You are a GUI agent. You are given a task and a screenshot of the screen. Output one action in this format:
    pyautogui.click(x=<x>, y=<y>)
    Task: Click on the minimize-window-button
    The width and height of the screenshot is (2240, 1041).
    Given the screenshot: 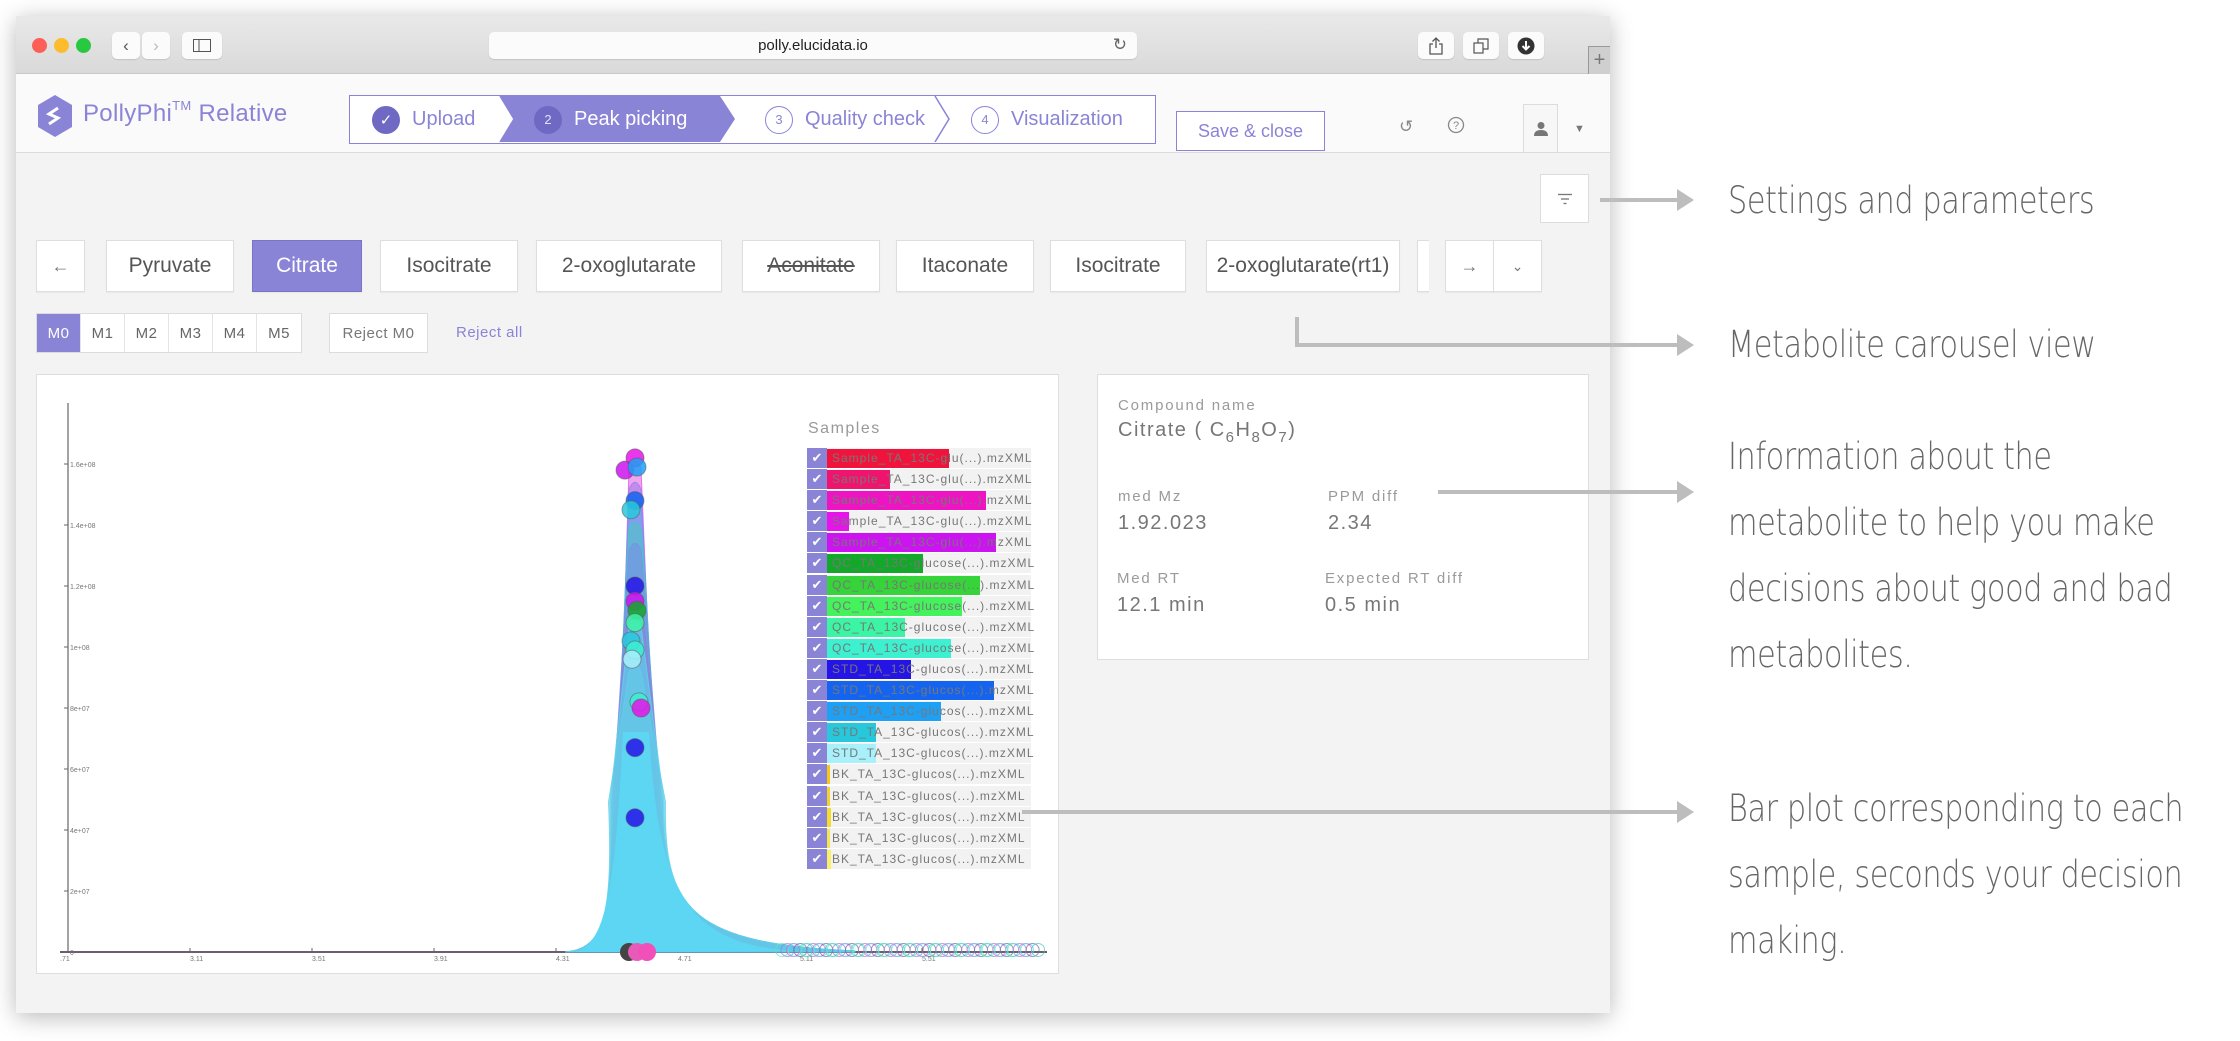 What is the action you would take?
    pyautogui.click(x=61, y=45)
    